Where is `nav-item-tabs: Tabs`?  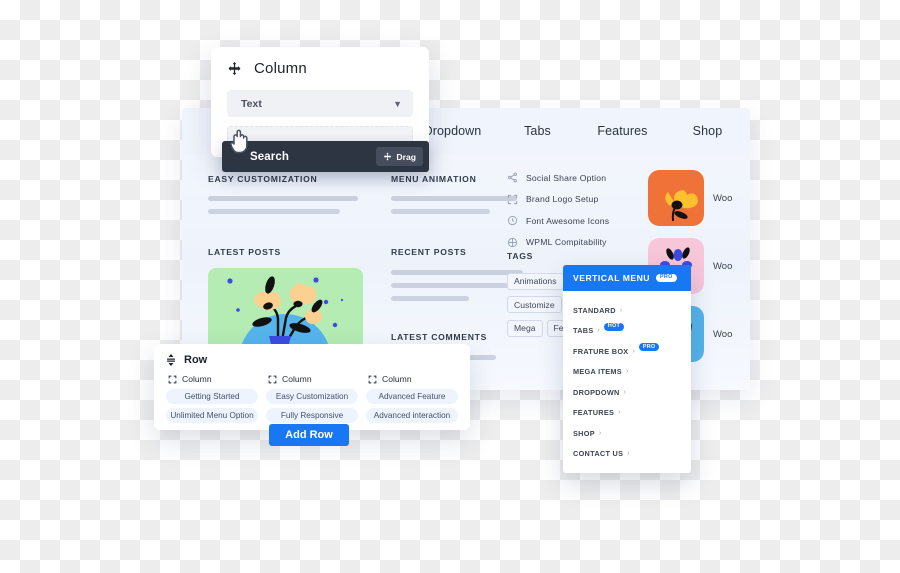
nav-item-tabs: Tabs is located at coordinates (537, 131).